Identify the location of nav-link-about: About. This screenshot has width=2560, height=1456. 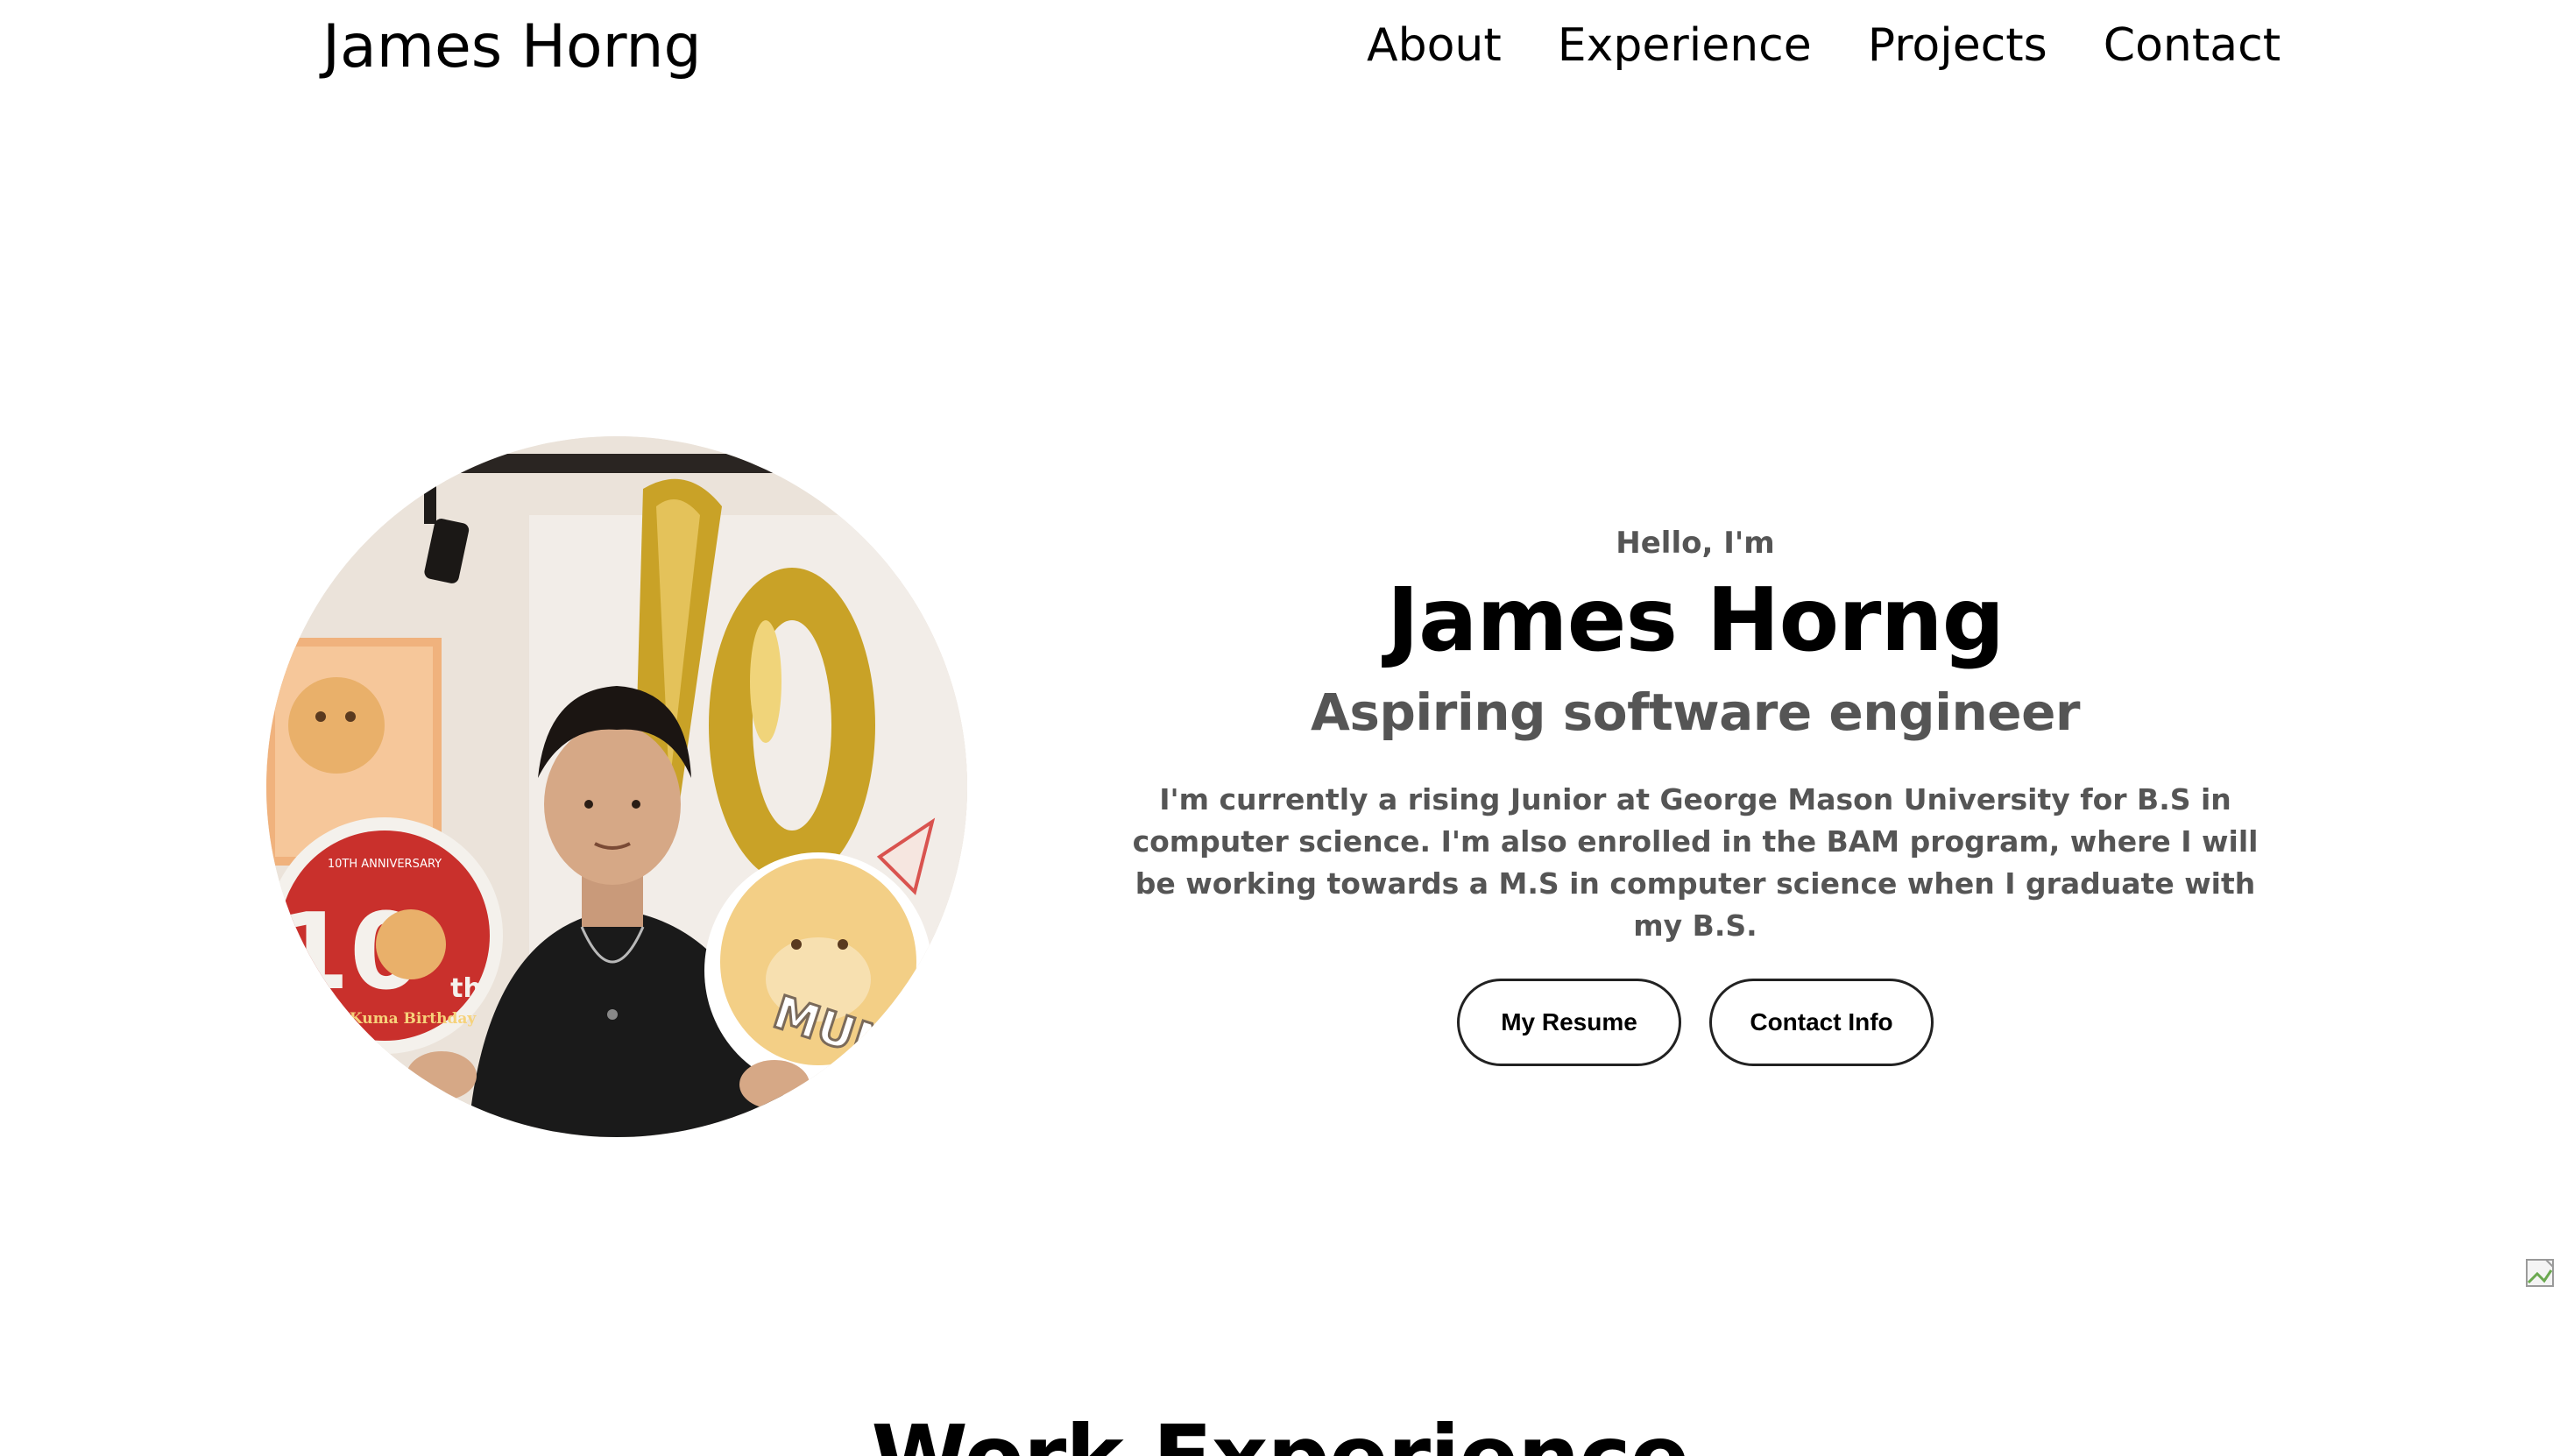
(1434, 45).